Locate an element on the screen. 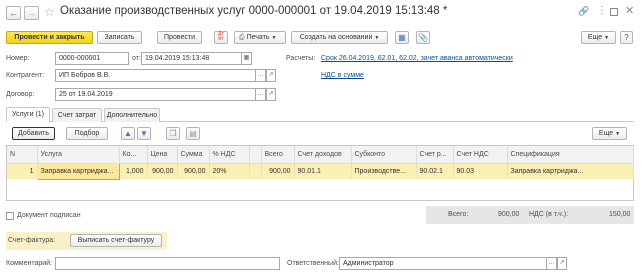  number-label: Номер: is located at coordinates (18, 58).